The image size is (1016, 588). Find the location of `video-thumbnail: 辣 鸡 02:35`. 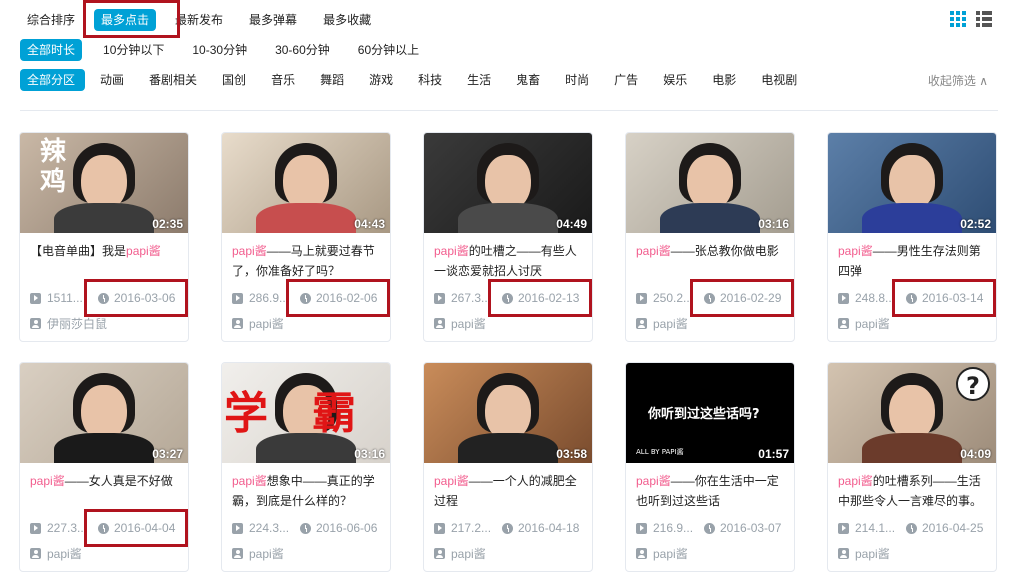

video-thumbnail: 辣 鸡 02:35 is located at coordinates (104, 183).